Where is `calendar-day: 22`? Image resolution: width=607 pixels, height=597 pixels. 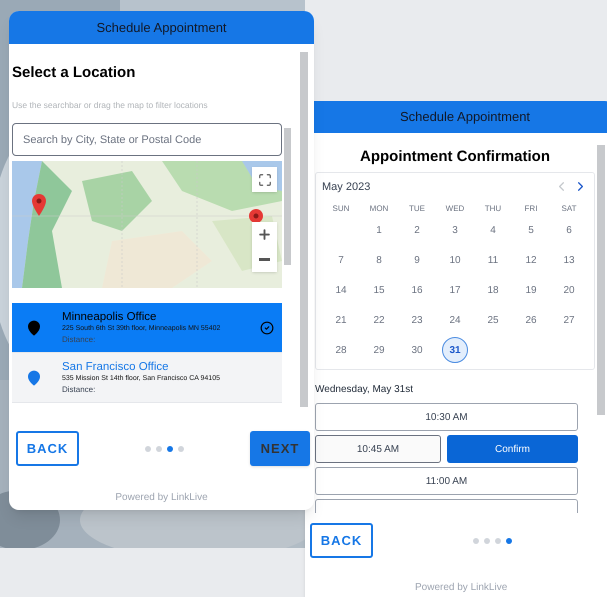
calendar-day: 22 is located at coordinates (379, 320).